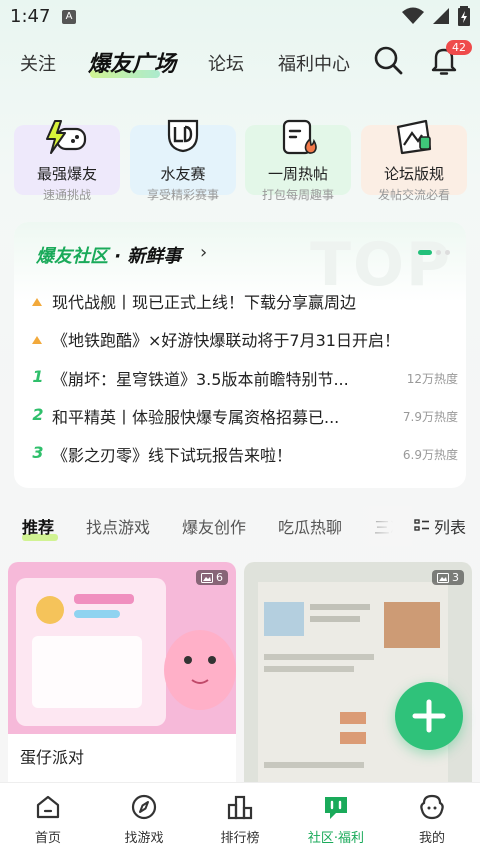 The height and width of the screenshot is (855, 480). What do you see at coordinates (430, 455) in the screenshot?
I see `news-heat: 6.9万热度` at bounding box center [430, 455].